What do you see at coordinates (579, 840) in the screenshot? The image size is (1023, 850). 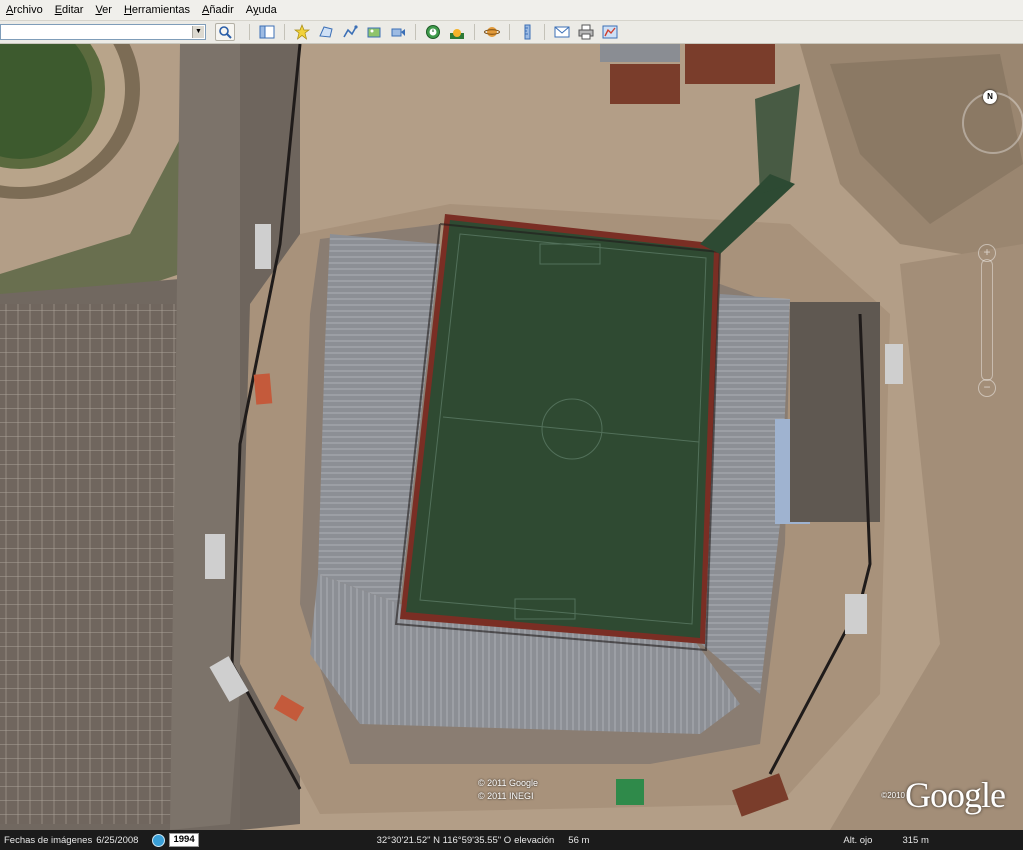 I see `elevation-value: 56 m` at bounding box center [579, 840].